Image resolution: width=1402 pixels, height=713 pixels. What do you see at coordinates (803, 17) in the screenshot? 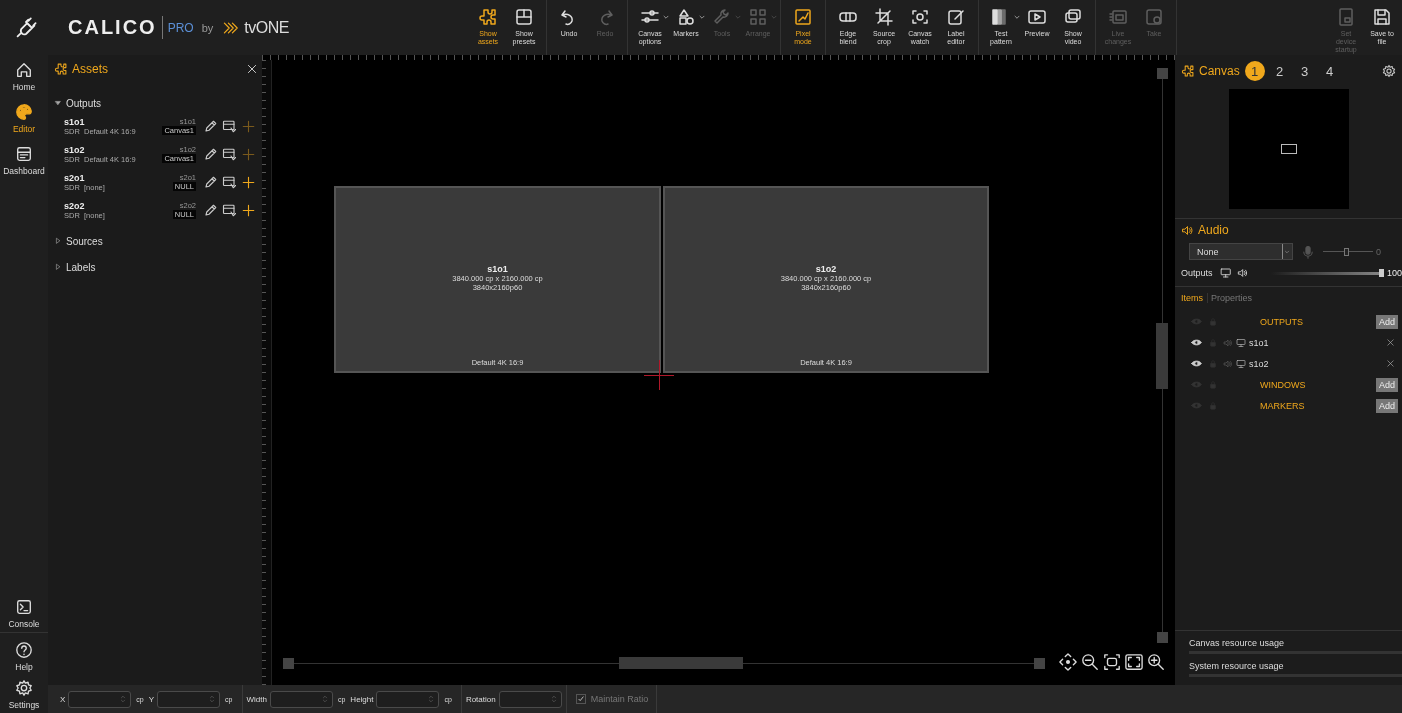
I see `pixel-icon` at bounding box center [803, 17].